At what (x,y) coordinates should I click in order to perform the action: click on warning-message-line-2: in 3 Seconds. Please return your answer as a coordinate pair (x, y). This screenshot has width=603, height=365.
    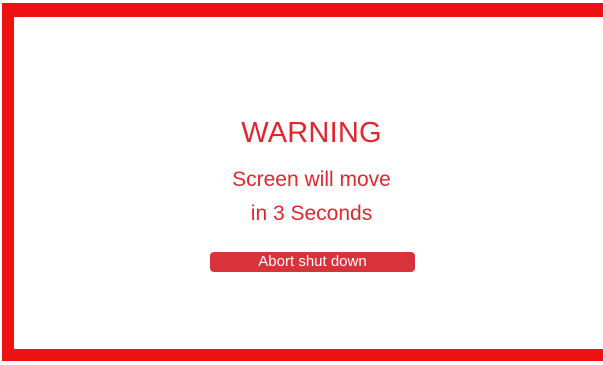
    Looking at the image, I should click on (311, 213).